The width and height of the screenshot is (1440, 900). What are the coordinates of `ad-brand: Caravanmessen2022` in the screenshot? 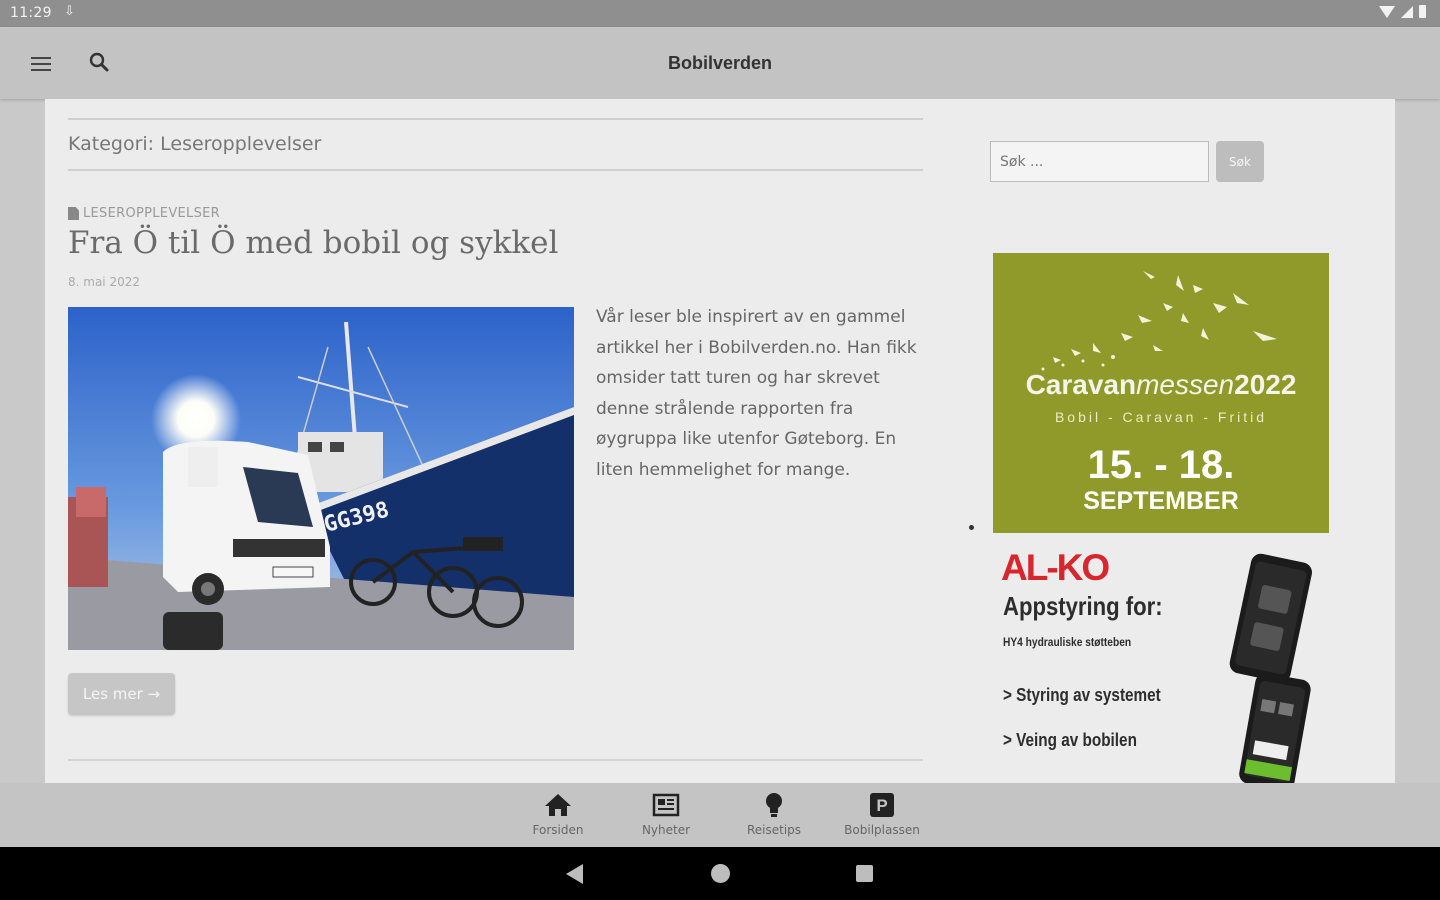 It's located at (1161, 385).